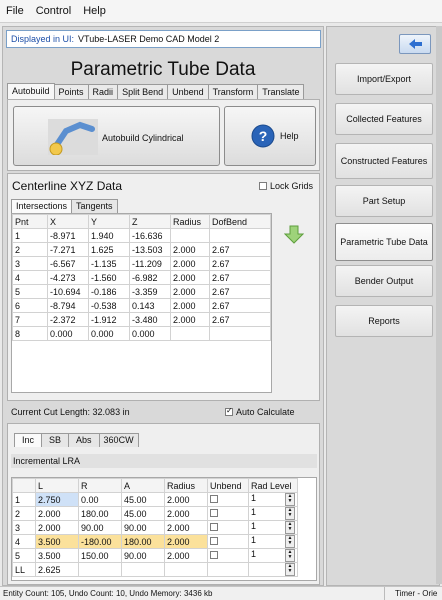  What do you see at coordinates (439, 305) in the screenshot?
I see `vertical-scrollbar` at bounding box center [439, 305].